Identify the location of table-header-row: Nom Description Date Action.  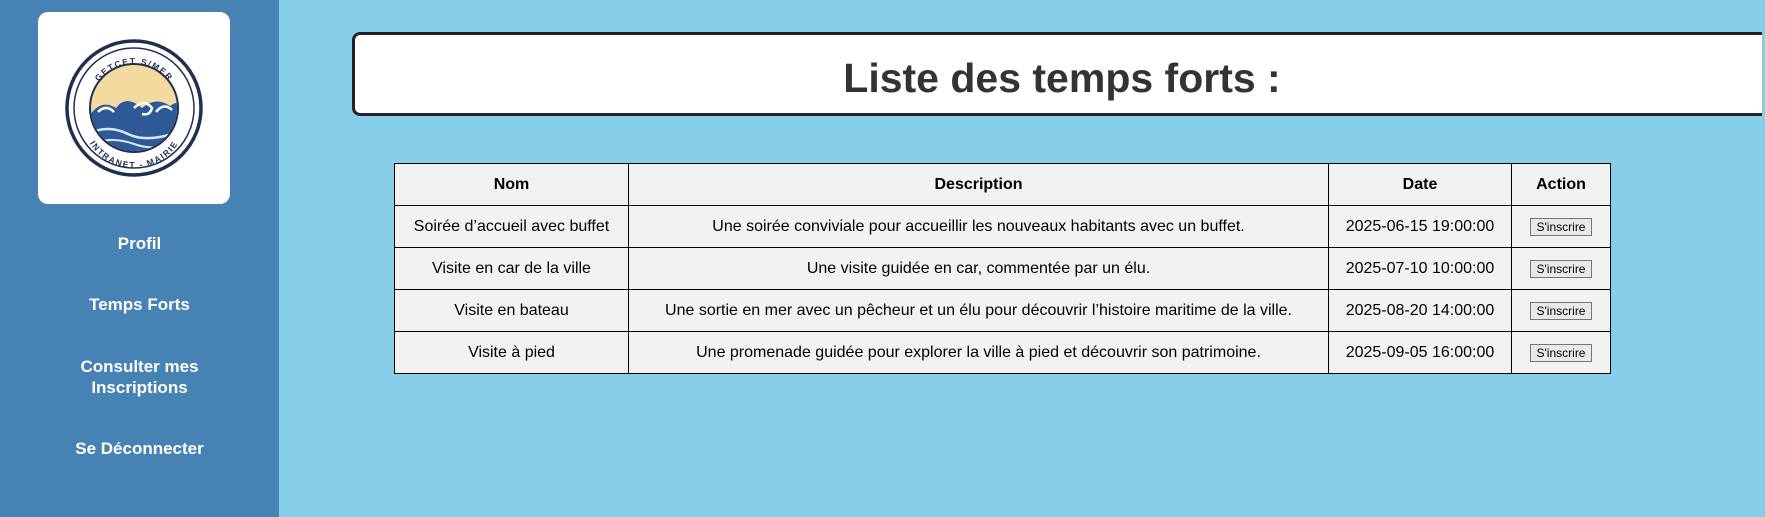
(1002, 184).